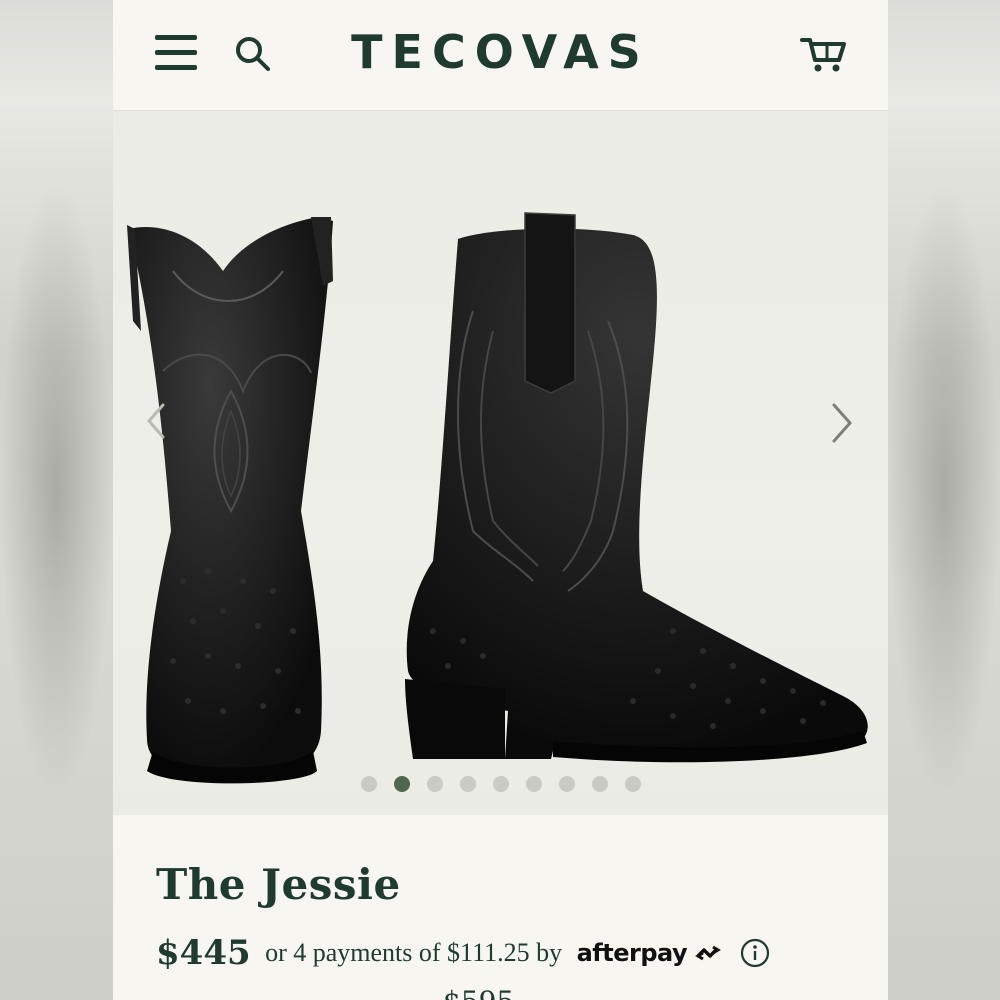 The width and height of the screenshot is (1000, 1000). What do you see at coordinates (824, 53) in the screenshot?
I see `cart-icon` at bounding box center [824, 53].